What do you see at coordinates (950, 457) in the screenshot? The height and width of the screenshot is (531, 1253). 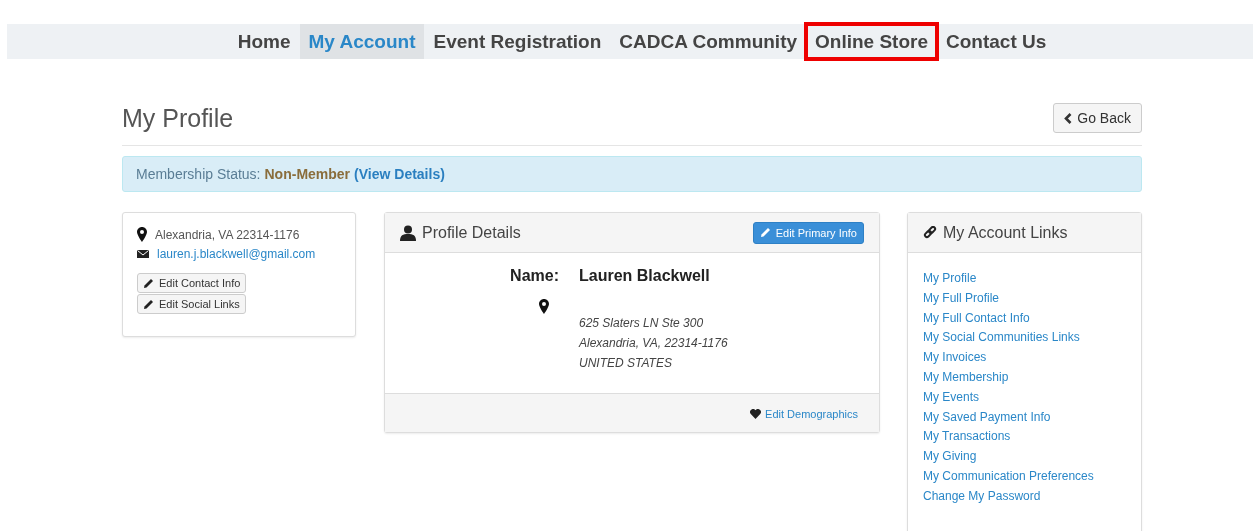 I see `account-link: My Giving` at bounding box center [950, 457].